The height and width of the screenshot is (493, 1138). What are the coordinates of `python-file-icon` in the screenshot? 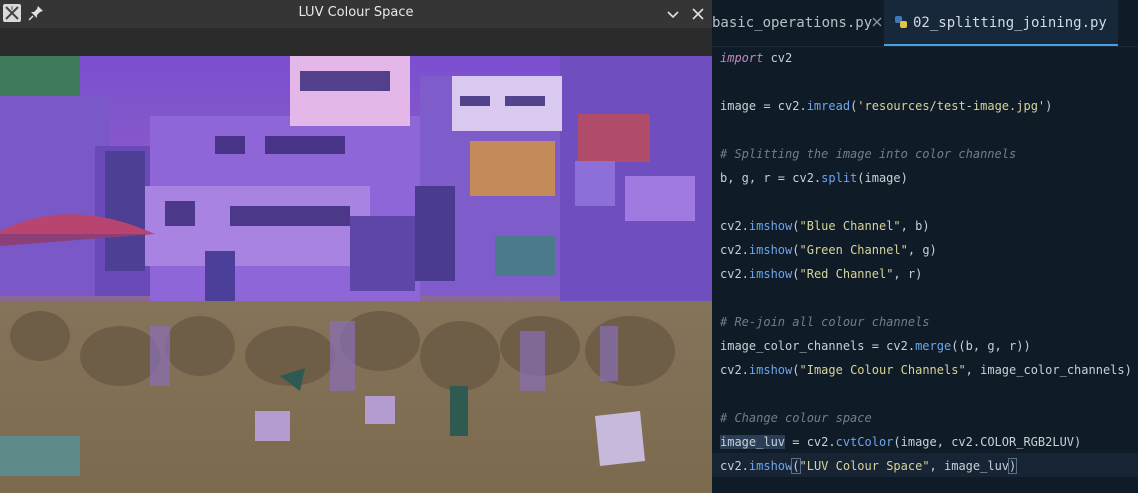 It's located at (901, 22).